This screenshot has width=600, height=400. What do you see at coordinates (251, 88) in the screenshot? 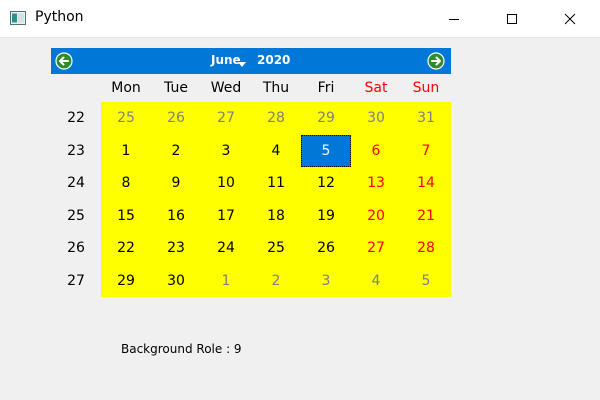
I see `day-header-row: Mon Tue Wed Thu Fri Sat Sun` at bounding box center [251, 88].